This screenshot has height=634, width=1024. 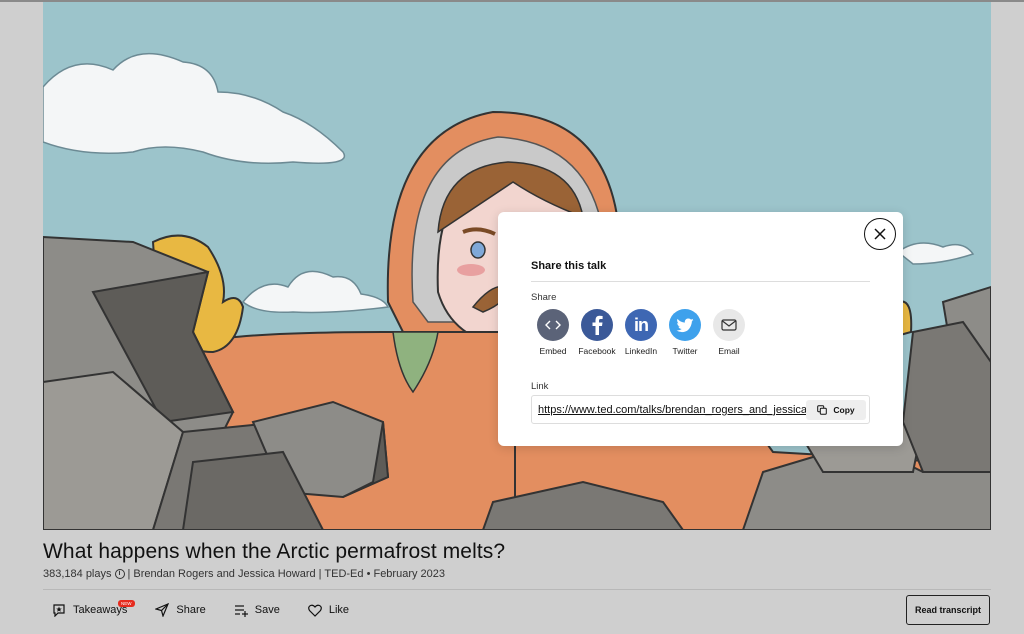 I want to click on share-button: Share, so click(x=180, y=610).